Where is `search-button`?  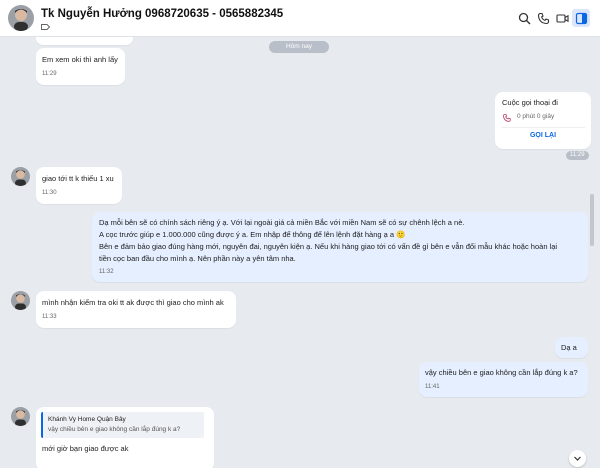 search-button is located at coordinates (524, 18).